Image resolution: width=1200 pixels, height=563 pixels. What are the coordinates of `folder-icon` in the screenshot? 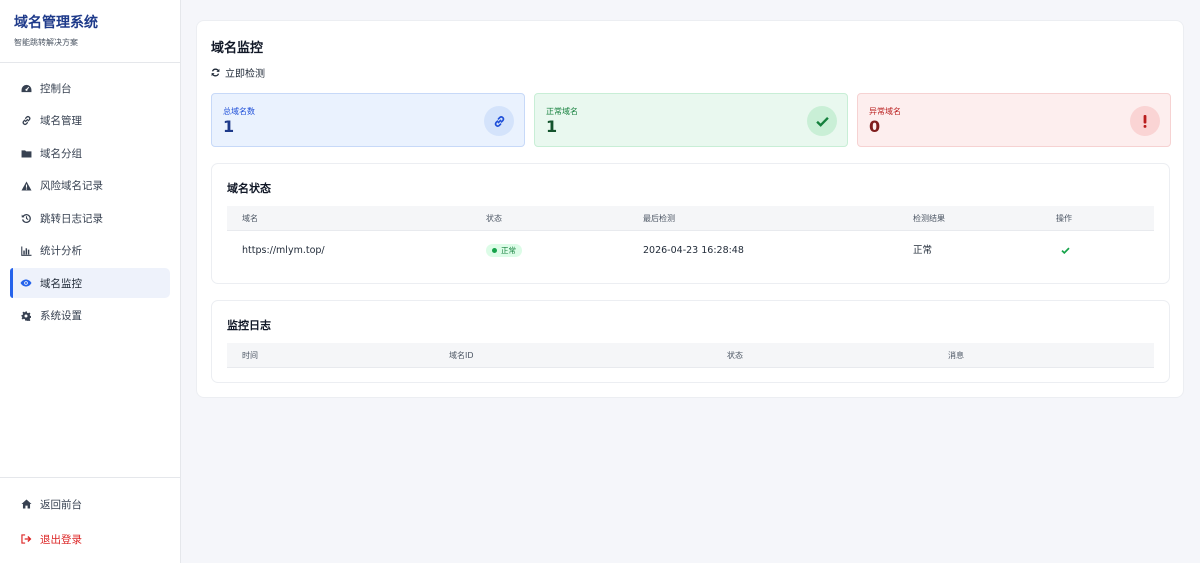 It's located at (26, 153).